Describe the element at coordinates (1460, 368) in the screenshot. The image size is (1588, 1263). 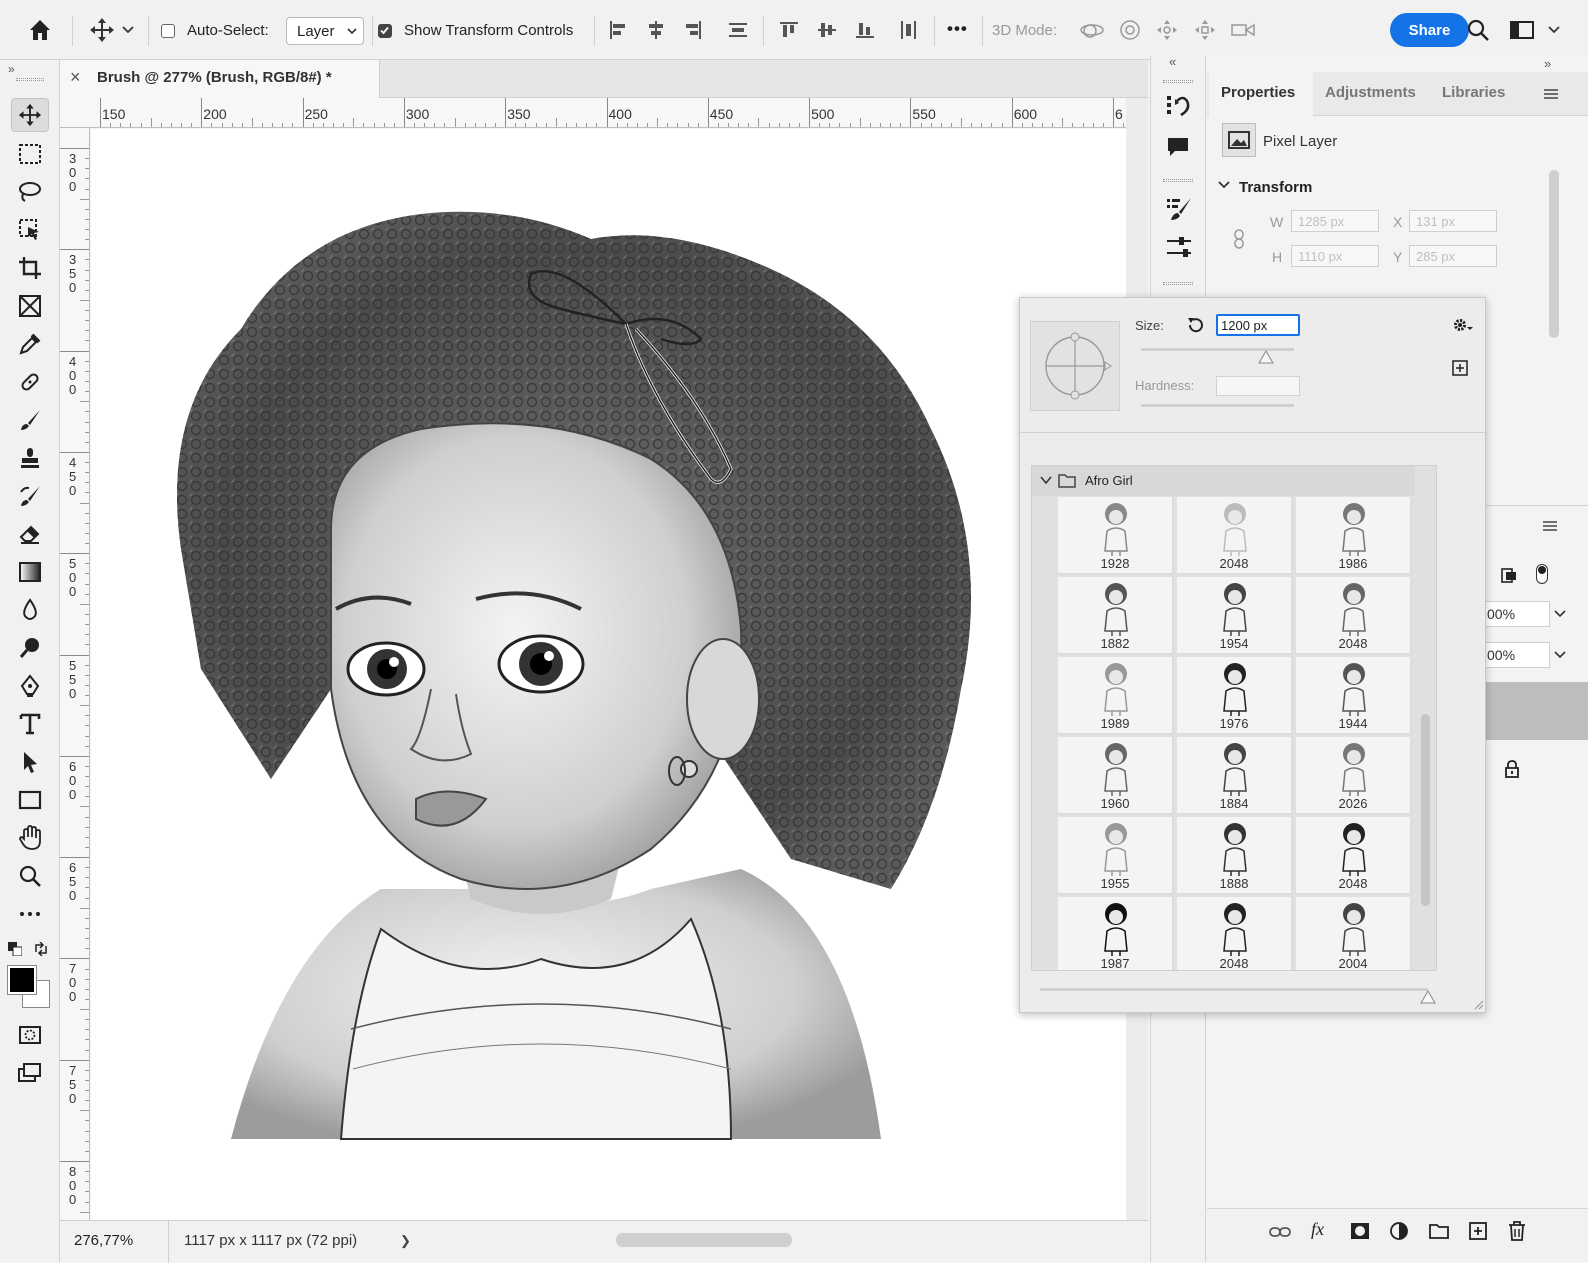
I see `new-preset-icon` at that location.